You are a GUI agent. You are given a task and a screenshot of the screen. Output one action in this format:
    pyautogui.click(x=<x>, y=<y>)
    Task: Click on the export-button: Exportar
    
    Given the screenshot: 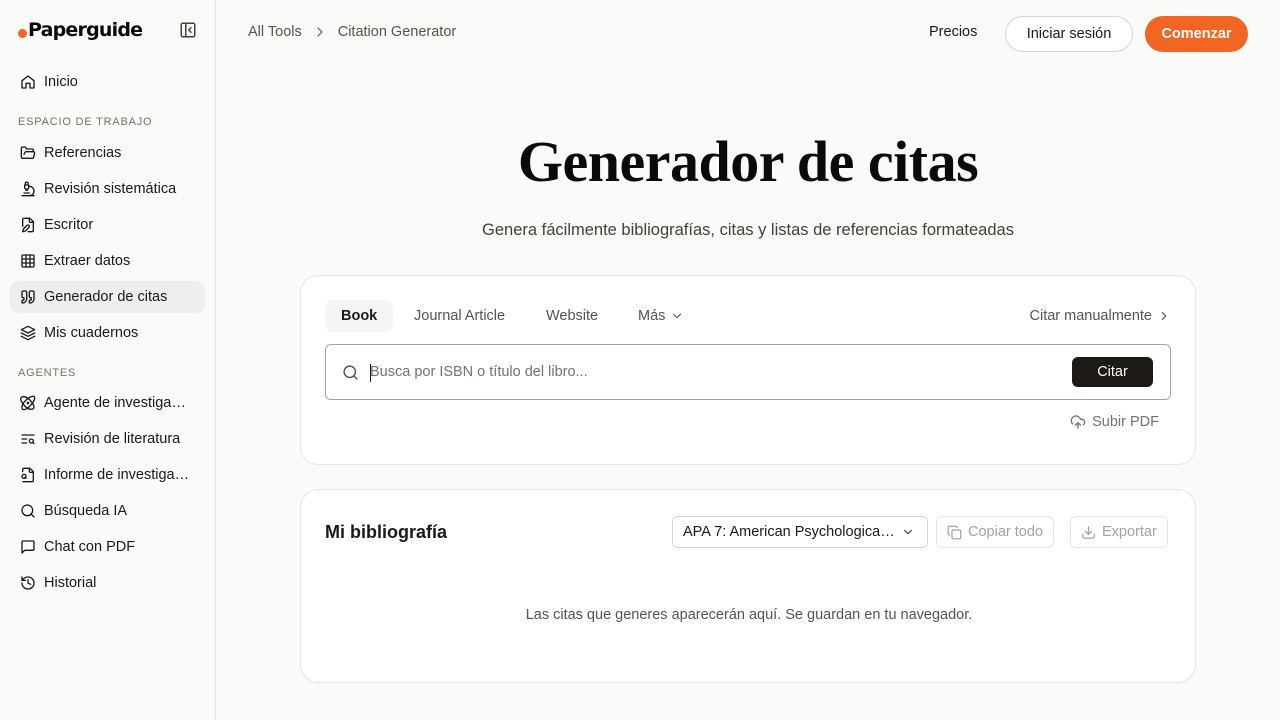 What is the action you would take?
    pyautogui.click(x=1119, y=532)
    